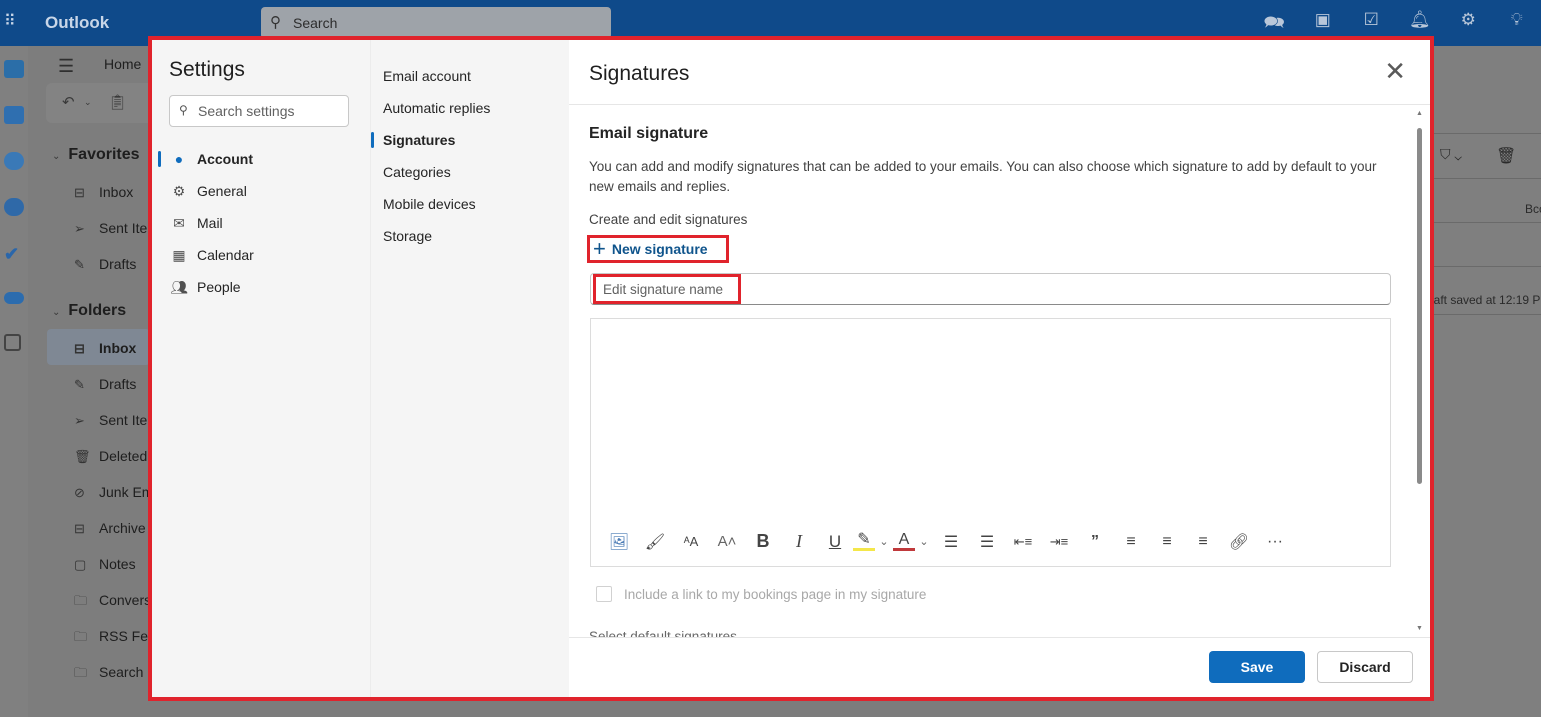  I want to click on font-size-icon: ᴬA, so click(691, 541).